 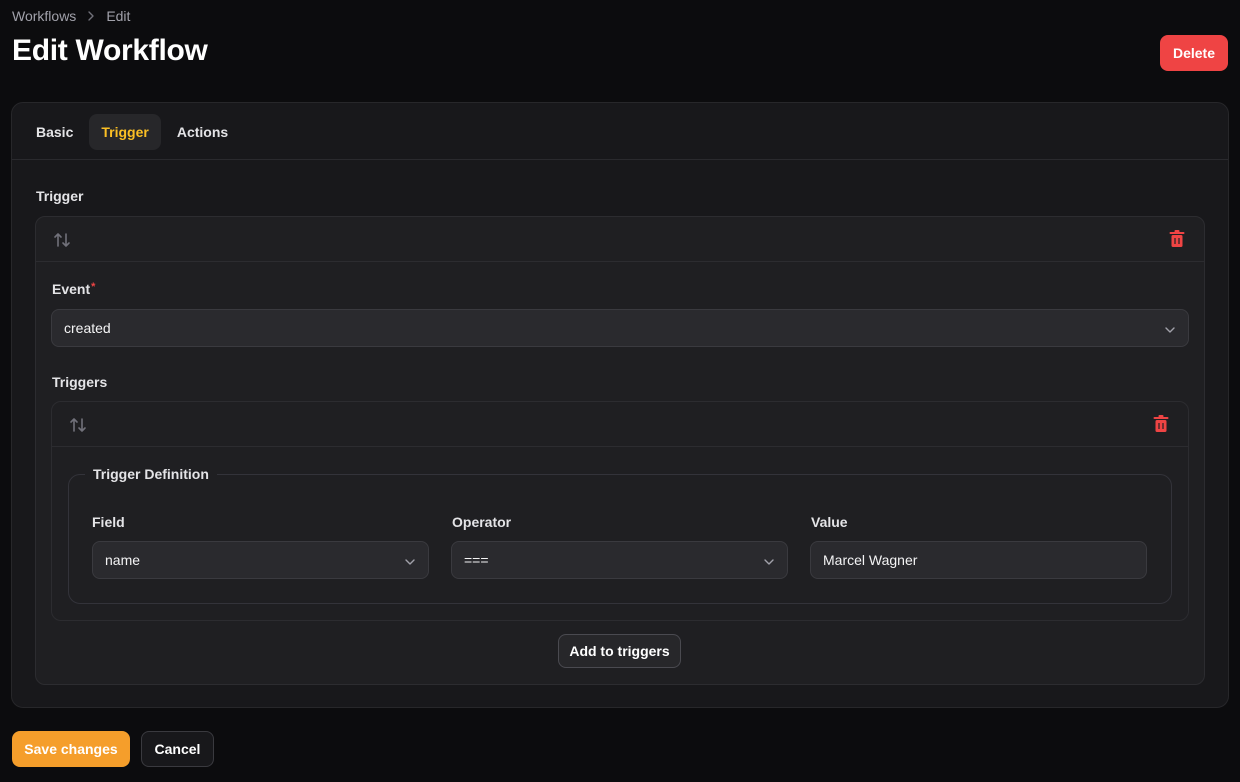 What do you see at coordinates (54, 132) in the screenshot?
I see `tab-basic: Basic` at bounding box center [54, 132].